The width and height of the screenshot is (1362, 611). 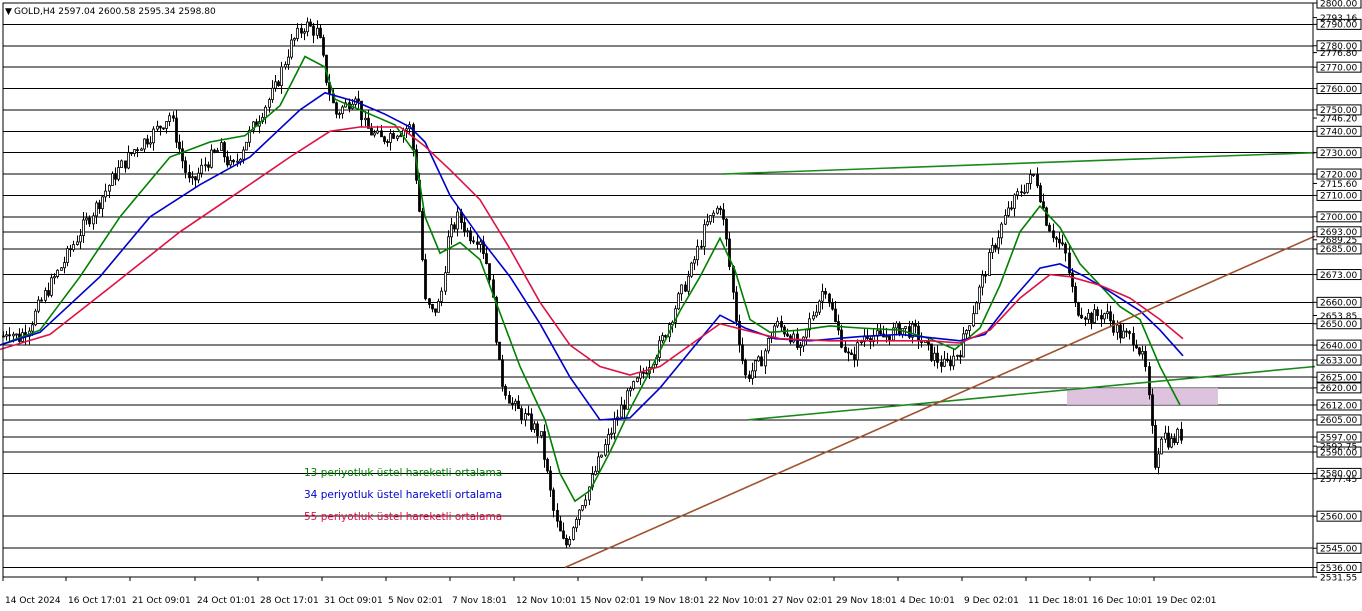 I want to click on y-tick-label: 2620.00, so click(x=1338, y=389).